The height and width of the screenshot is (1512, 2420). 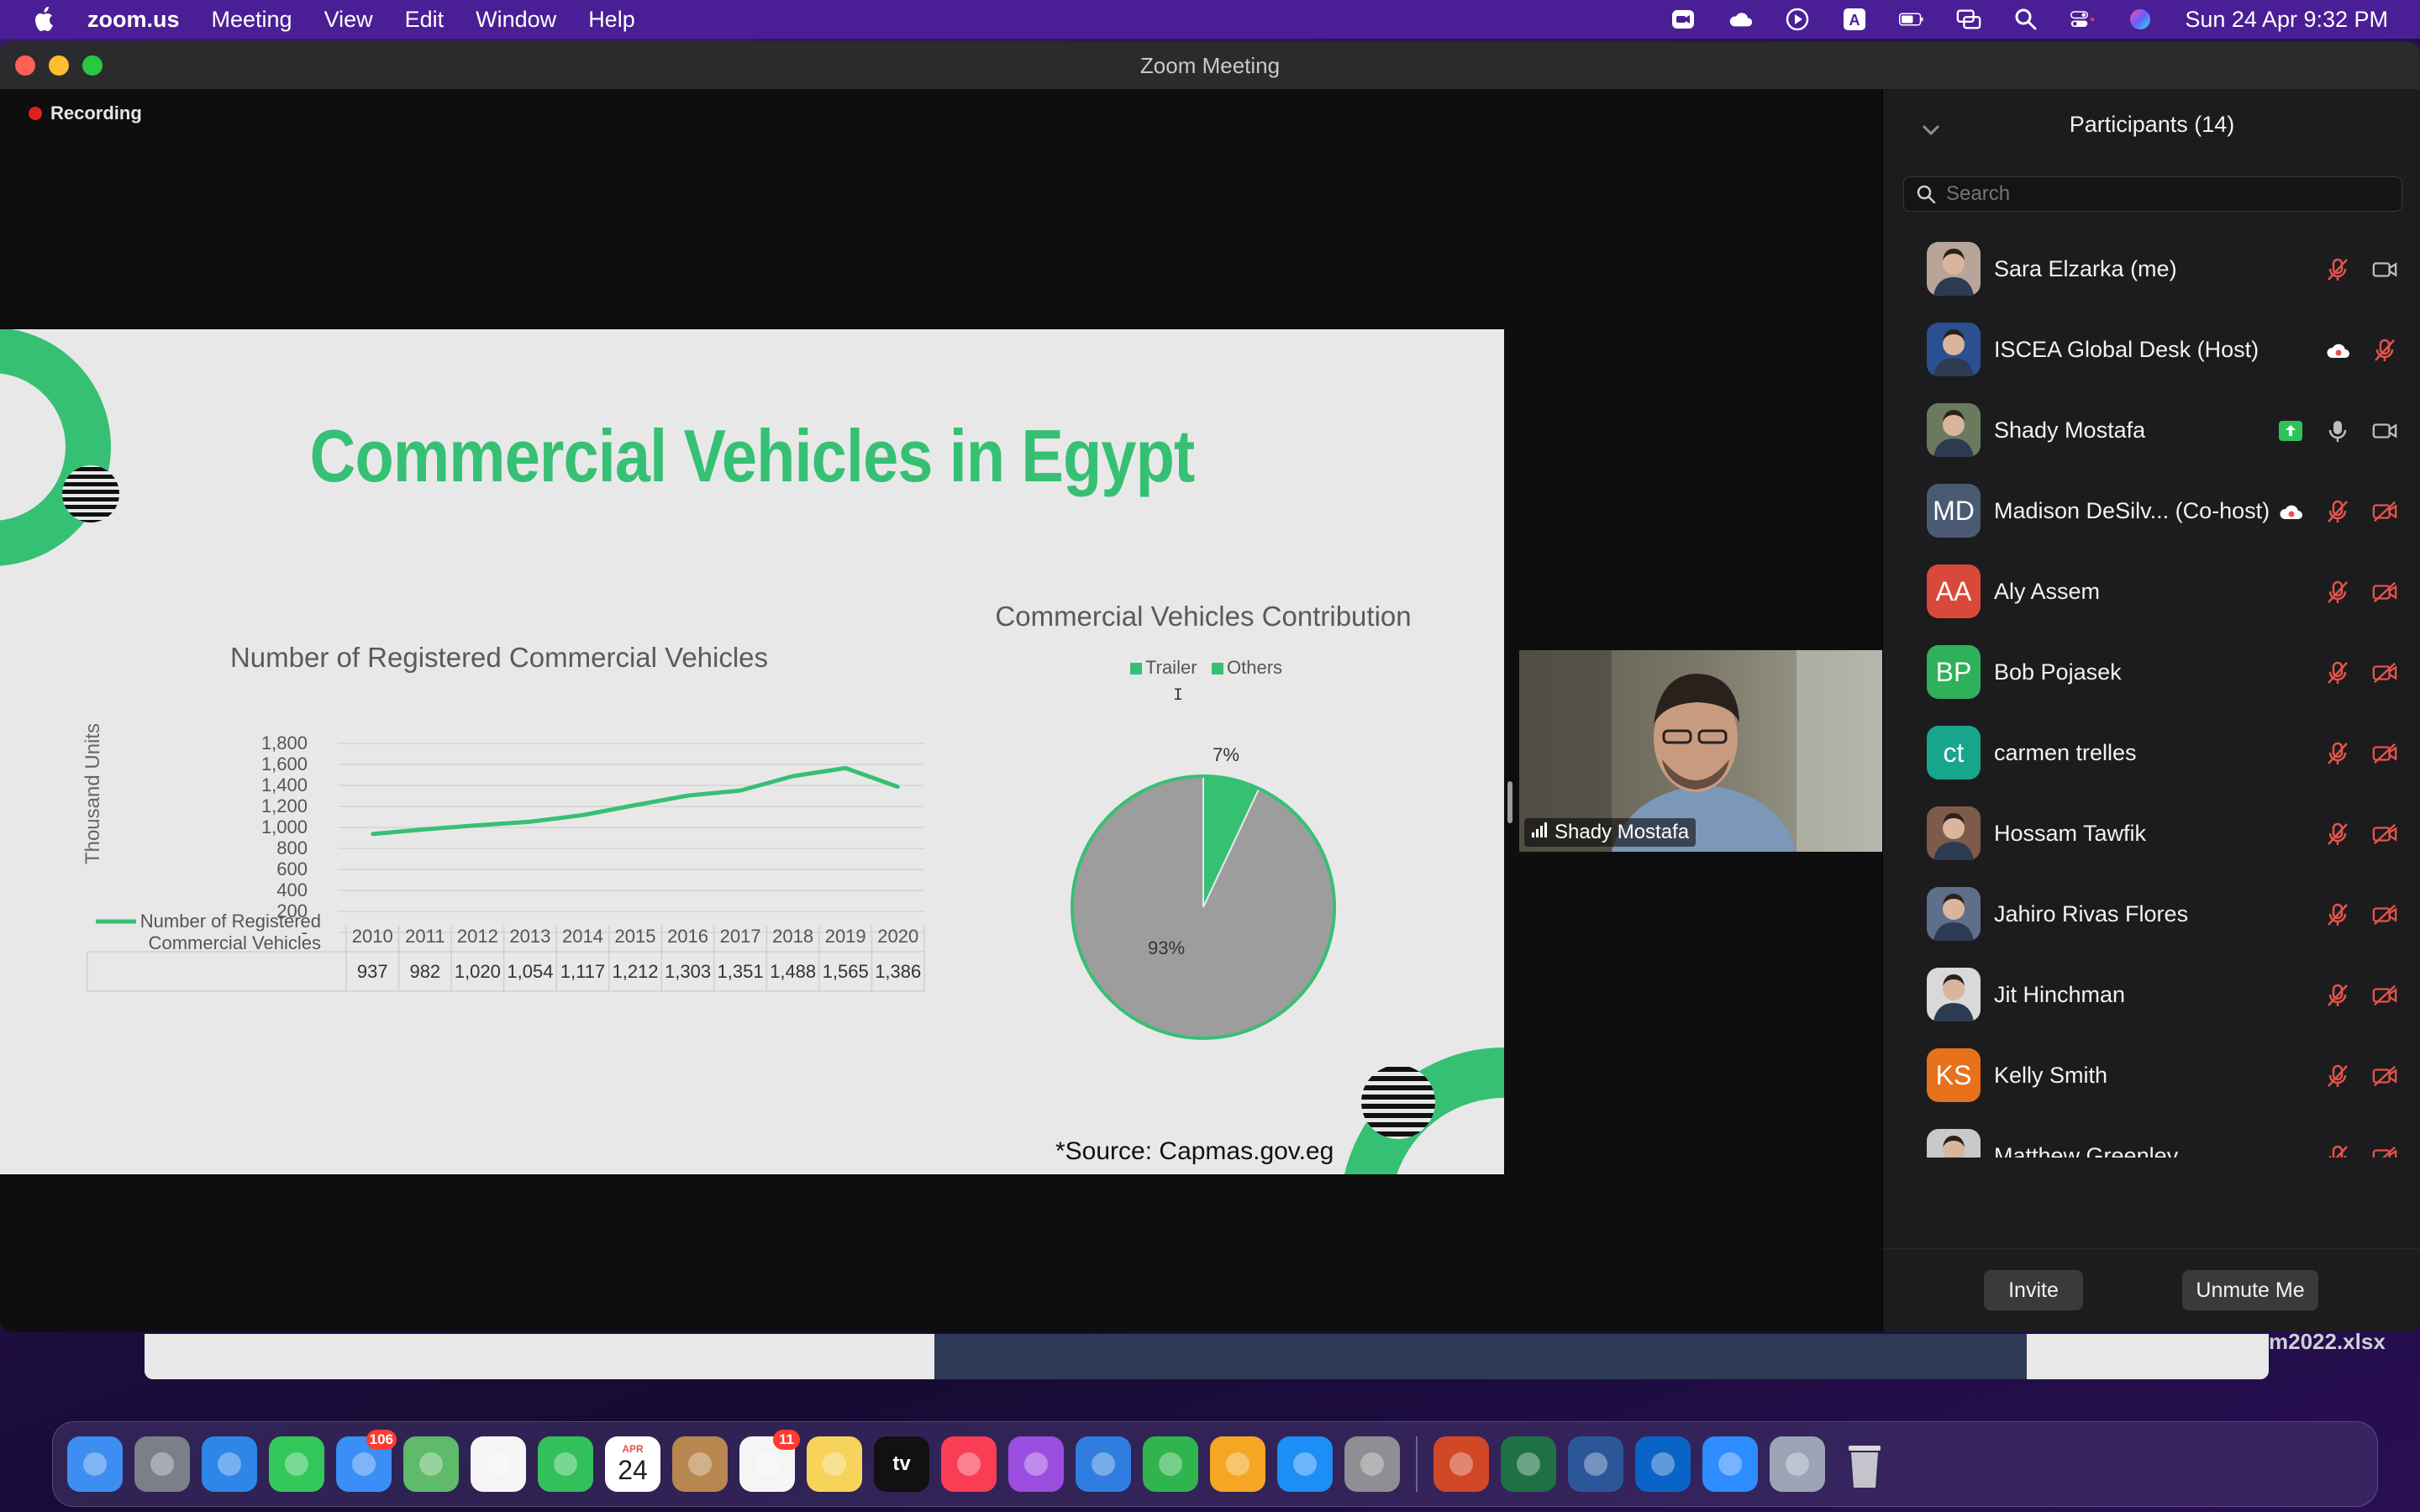 I want to click on participant-name: ISCEA Global Desk (Host), so click(x=2127, y=349).